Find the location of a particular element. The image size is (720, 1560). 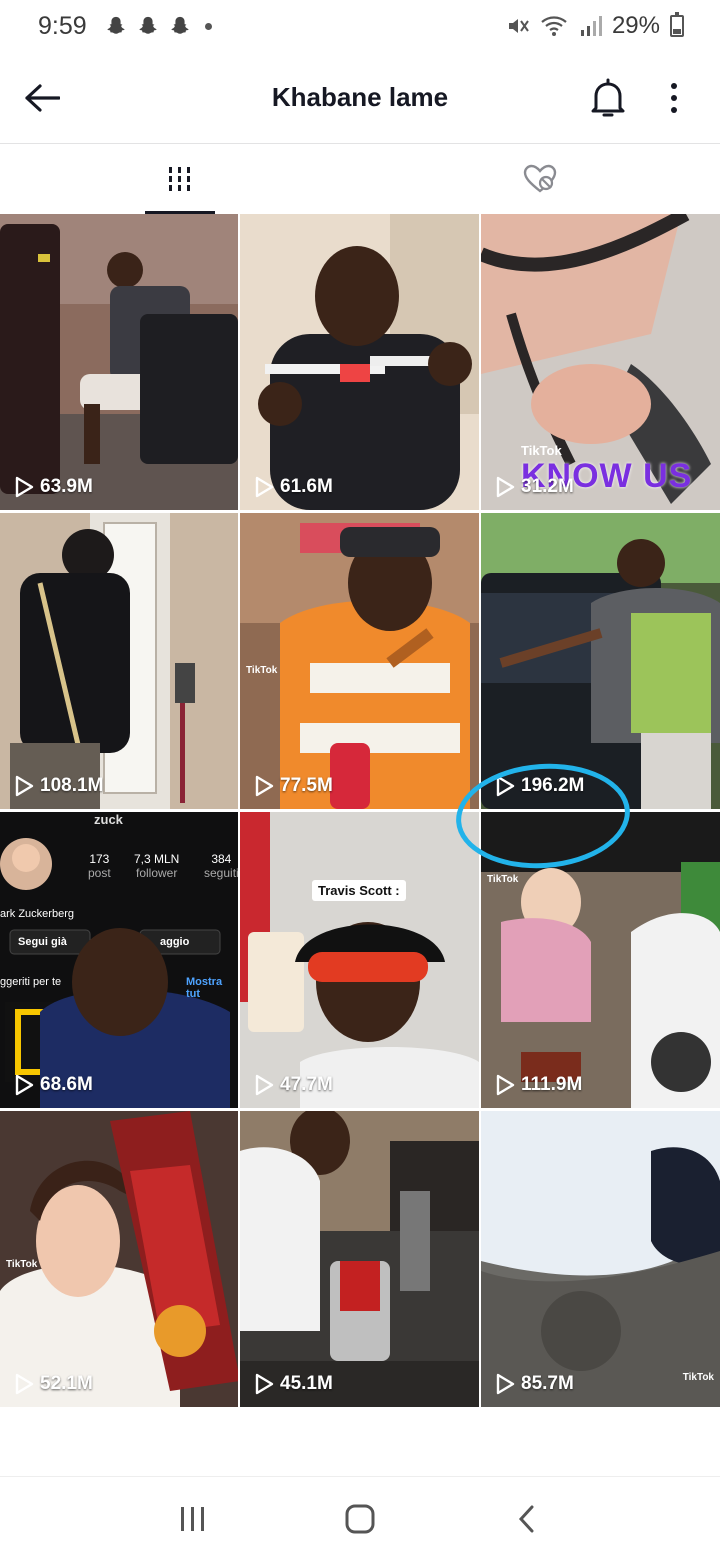

view-count: 52.1M is located at coordinates (53, 1384).